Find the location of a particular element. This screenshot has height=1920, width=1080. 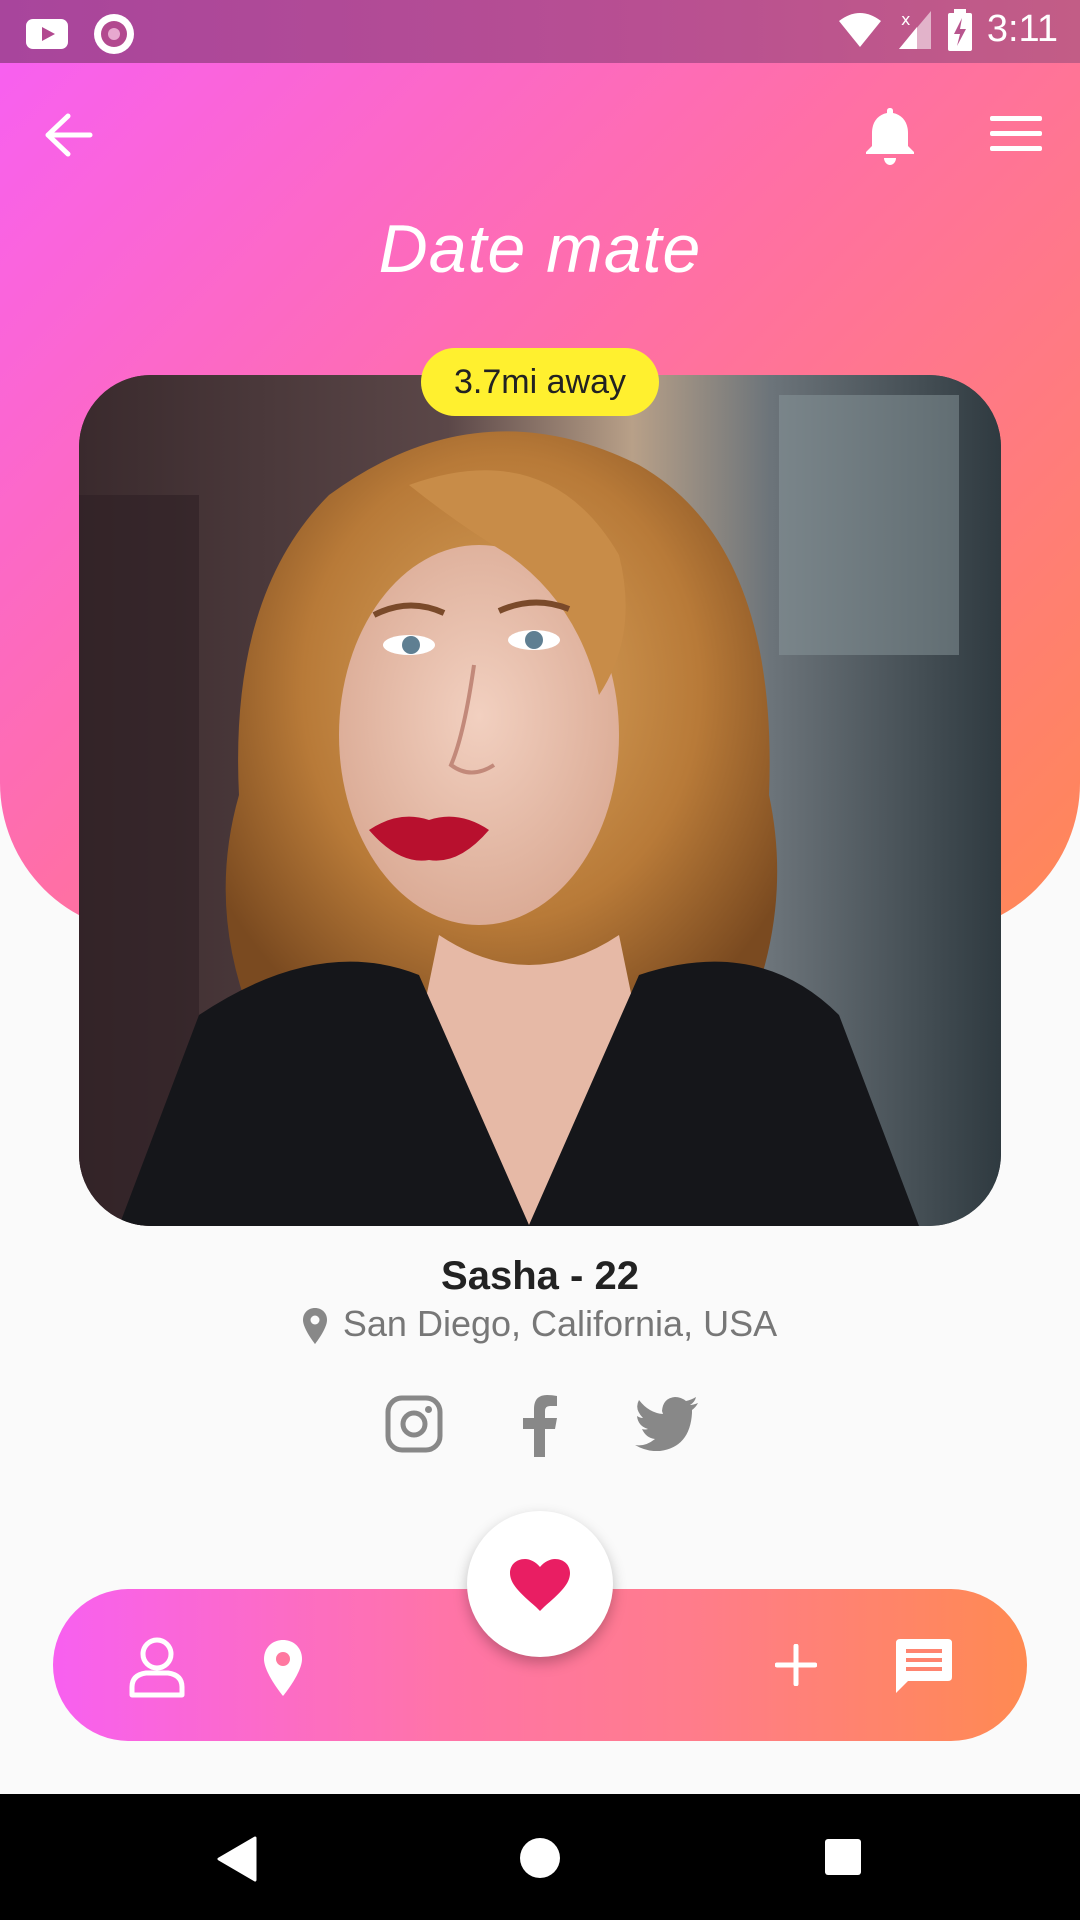

profile-name: Sasha - 22 is located at coordinates (540, 1276).